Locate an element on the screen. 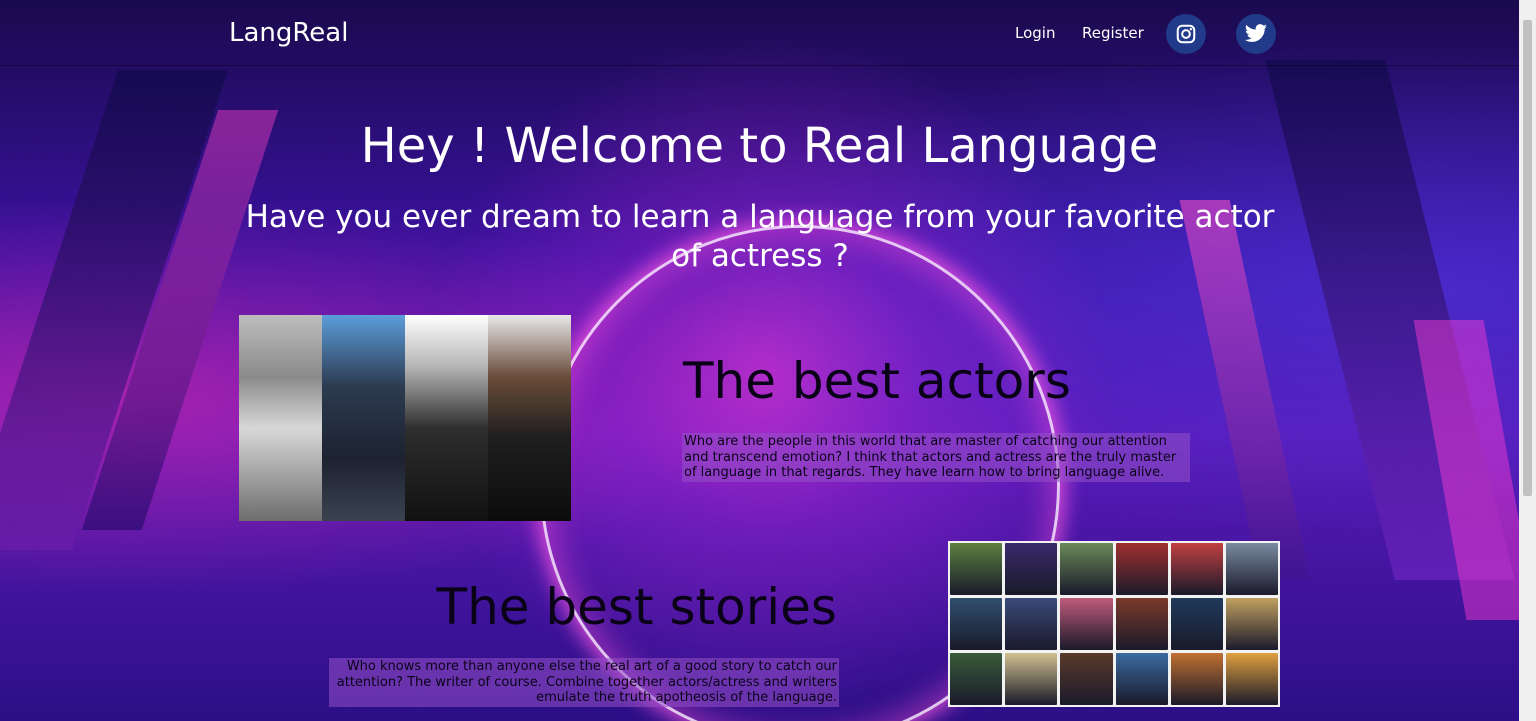 Image resolution: width=1536 pixels, height=721 pixels. twitter-button is located at coordinates (1256, 34).